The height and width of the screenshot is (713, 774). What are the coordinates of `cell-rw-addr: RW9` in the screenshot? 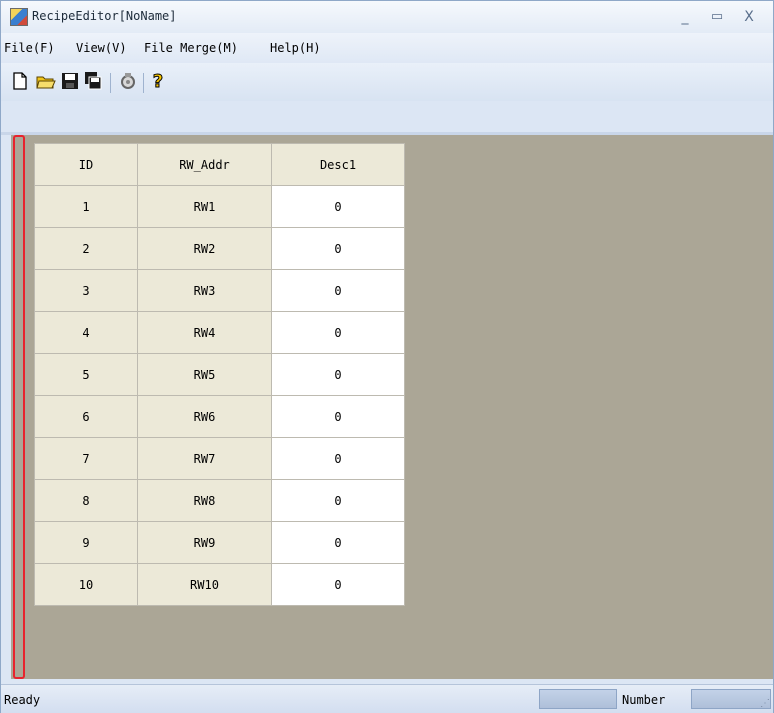 It's located at (204, 542).